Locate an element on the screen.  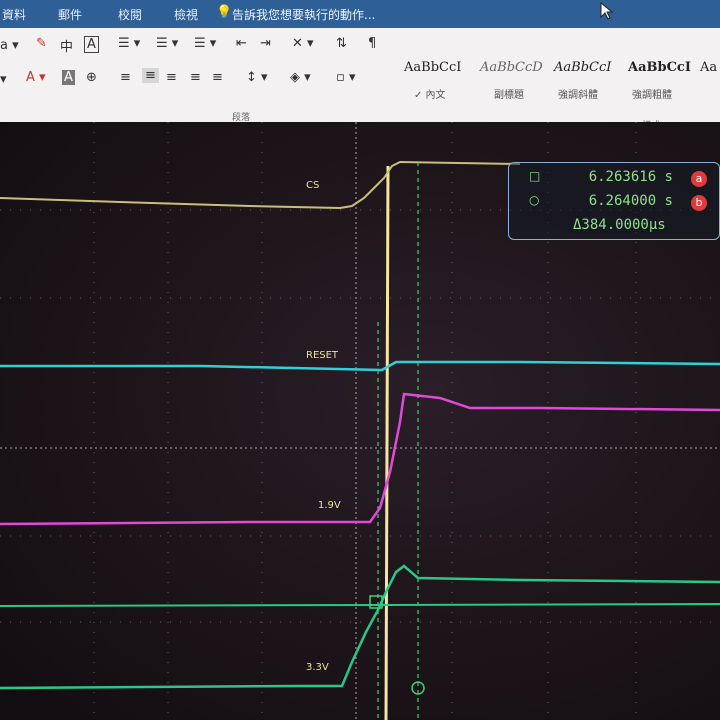
decrease-indent-icon: ⇤ is located at coordinates (241, 43).